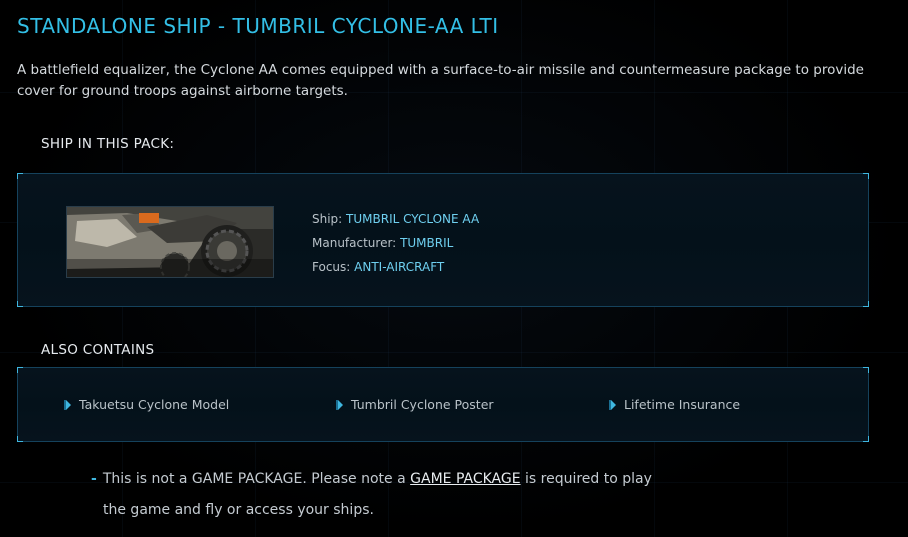  I want to click on manufacturer-label: Manufacturer:, so click(354, 243).